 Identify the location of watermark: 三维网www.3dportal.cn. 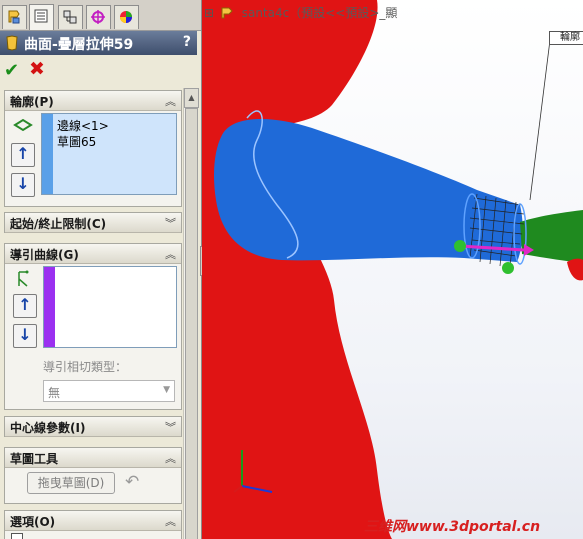
(452, 527).